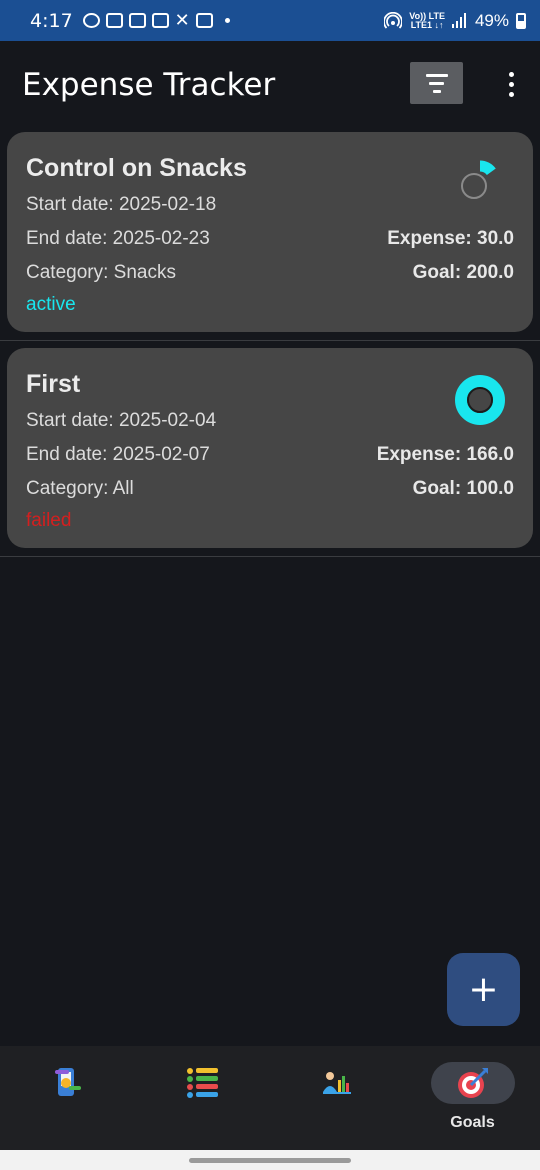  Describe the element at coordinates (511, 84) in the screenshot. I see `more-vert-icon` at that location.